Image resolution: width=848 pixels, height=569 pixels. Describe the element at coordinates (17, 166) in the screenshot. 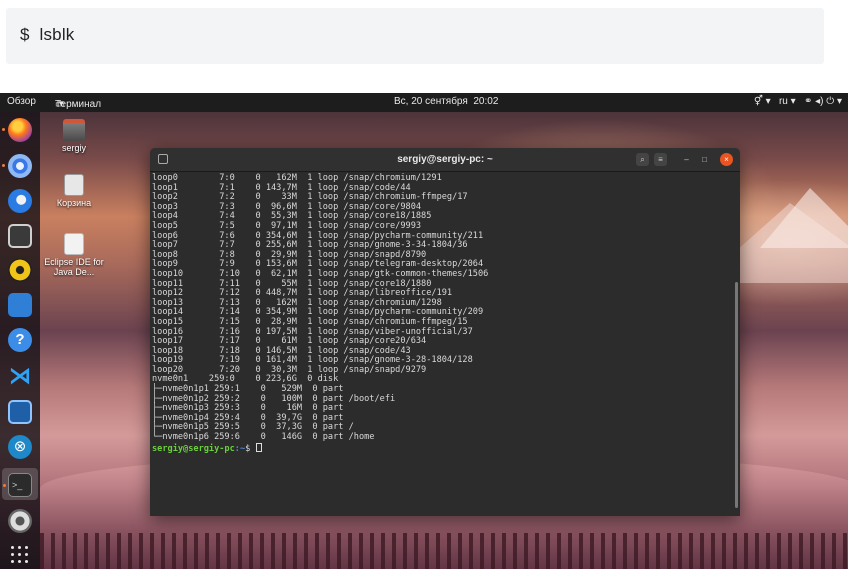

I see `chromium-icon` at that location.